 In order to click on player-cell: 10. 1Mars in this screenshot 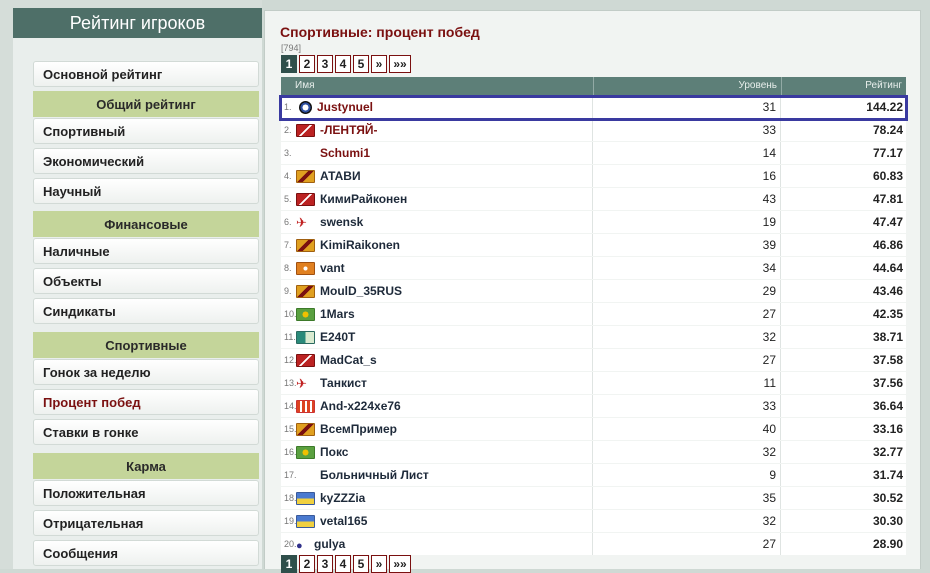, I will do `click(437, 314)`.